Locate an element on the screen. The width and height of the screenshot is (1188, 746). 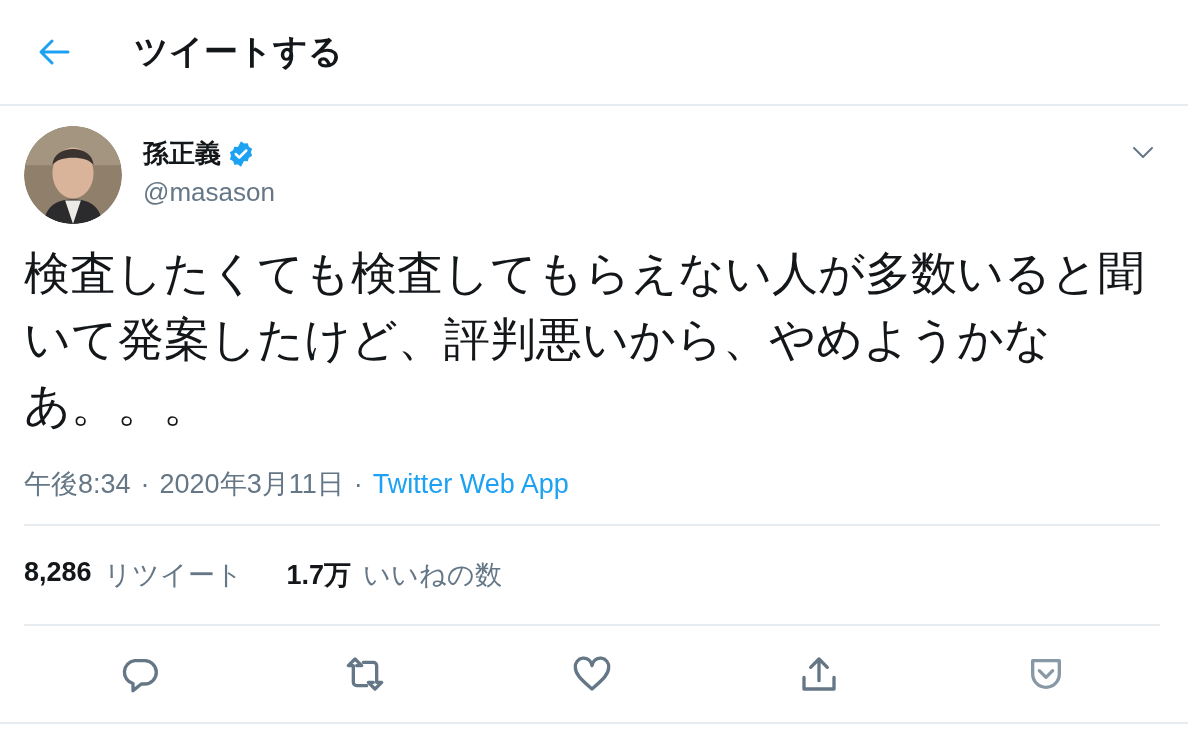
stat-count: 1.7万 is located at coordinates (319, 575).